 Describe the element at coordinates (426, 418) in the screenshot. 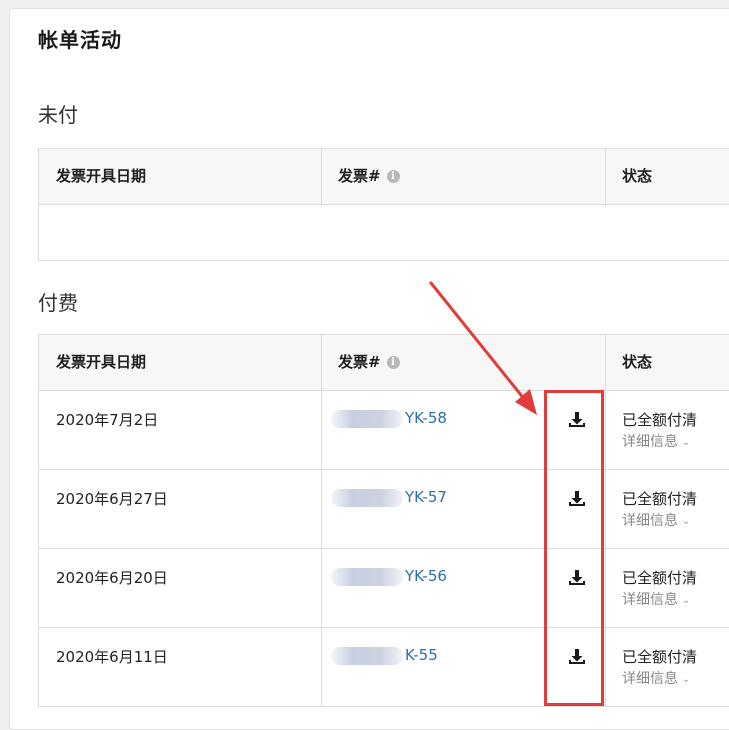

I see `invoice-number: YK-58` at that location.